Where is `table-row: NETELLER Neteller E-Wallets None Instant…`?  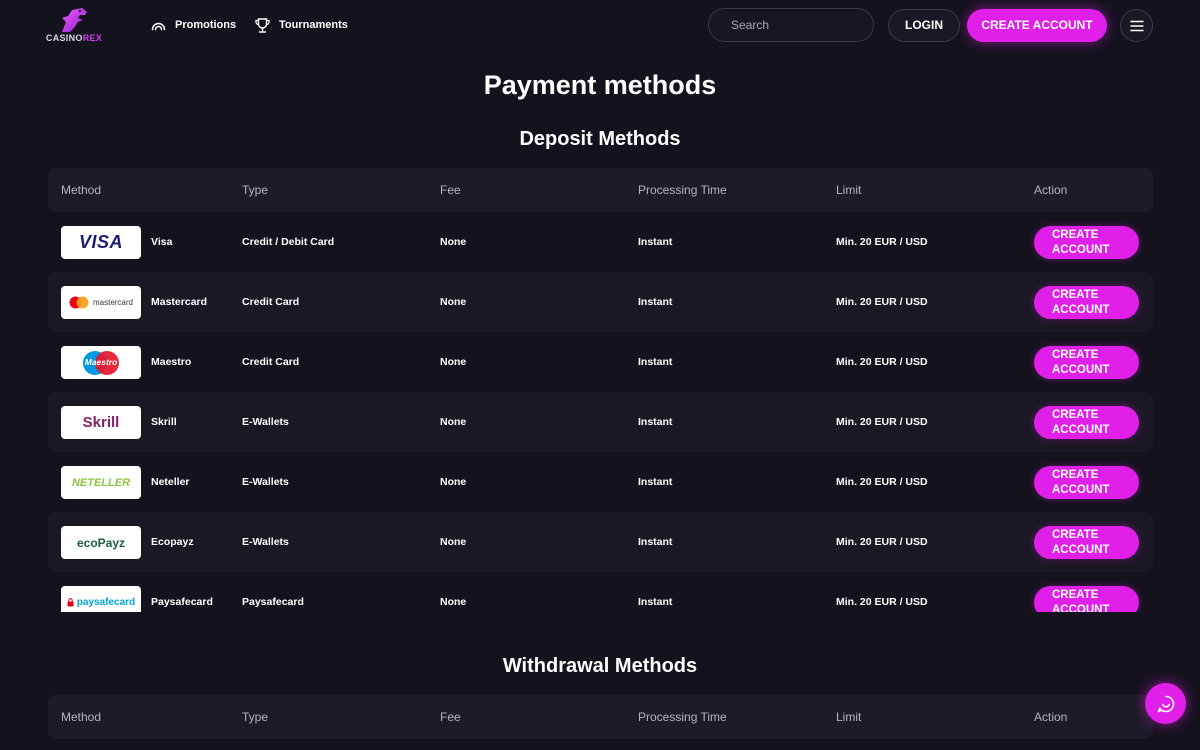 table-row: NETELLER Neteller E-Wallets None Instant… is located at coordinates (600, 482).